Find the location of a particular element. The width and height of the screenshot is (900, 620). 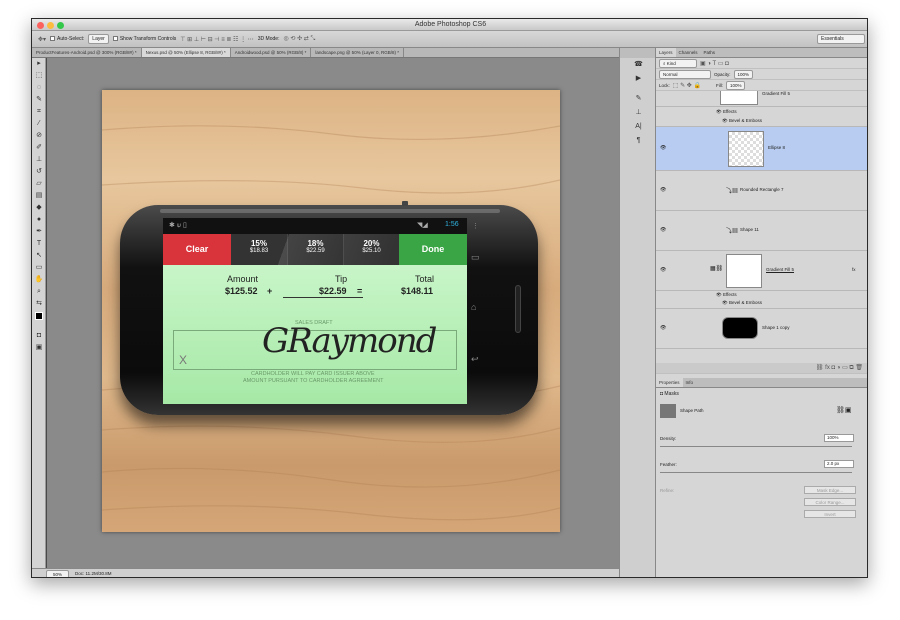

done-button: Done is located at coordinates (433, 249).